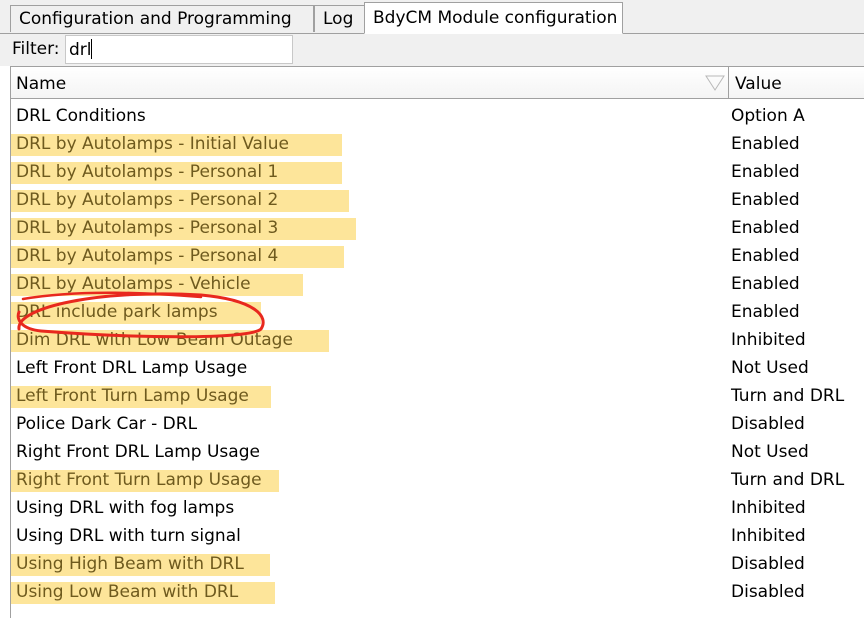  Describe the element at coordinates (437, 312) in the screenshot. I see `table-row: DRL include park lamps Enabled` at that location.